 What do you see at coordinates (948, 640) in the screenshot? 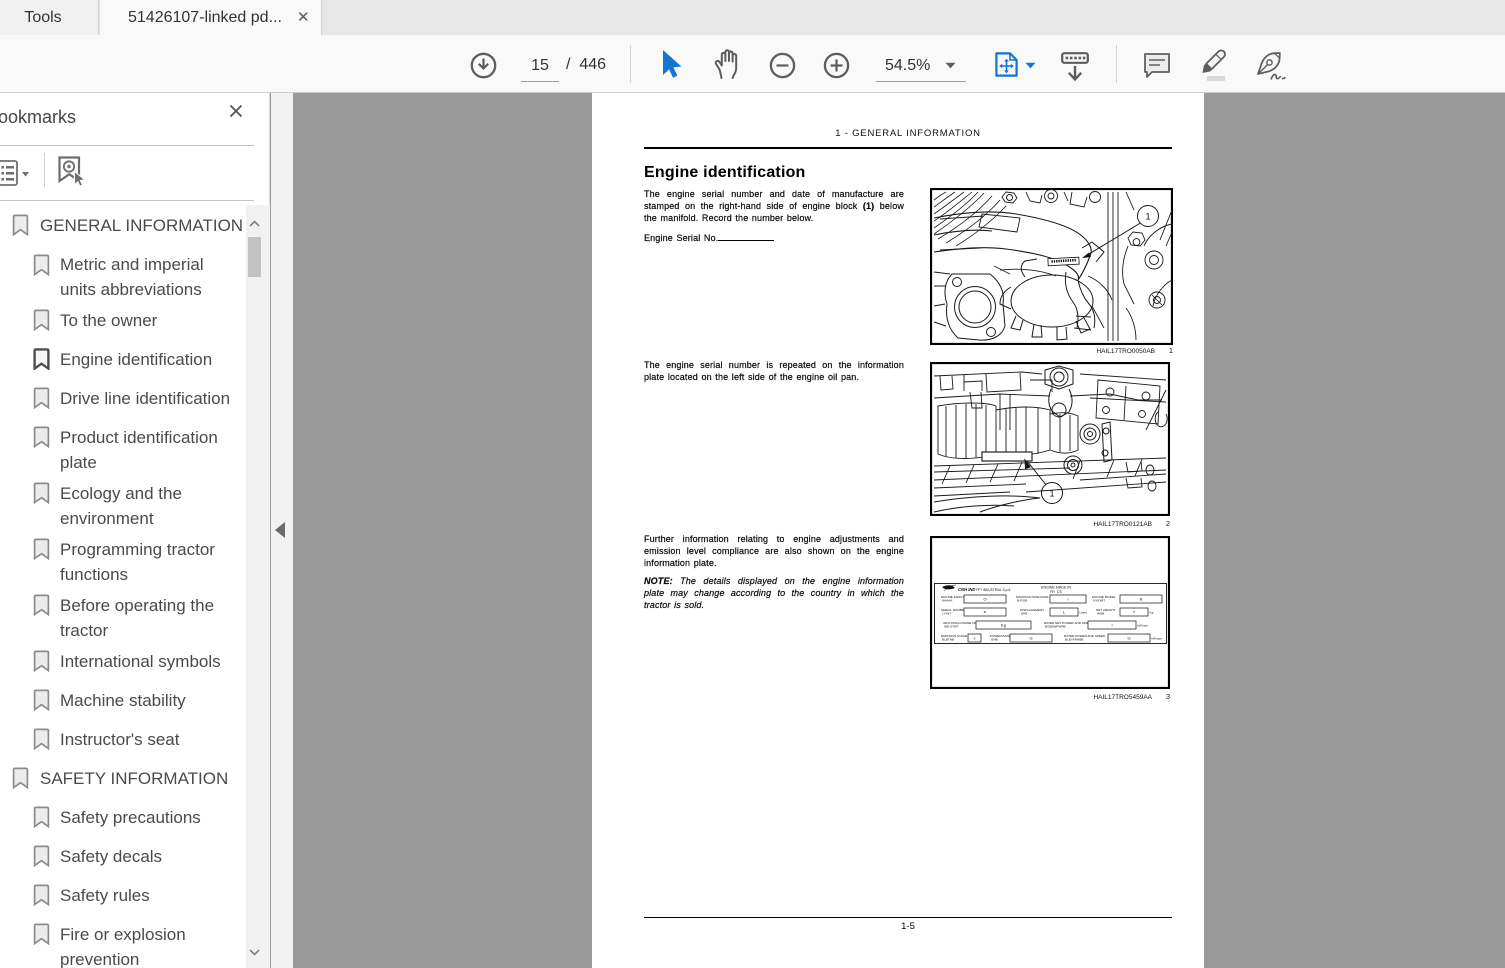
I see `svg-text: BLBTNB` at bounding box center [948, 640].